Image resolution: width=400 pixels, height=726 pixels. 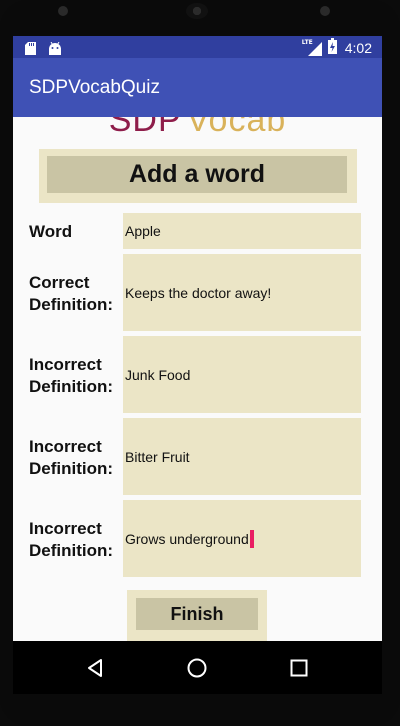 What do you see at coordinates (198, 292) in the screenshot?
I see `correct-definition-value: Keeps the doctor away!` at bounding box center [198, 292].